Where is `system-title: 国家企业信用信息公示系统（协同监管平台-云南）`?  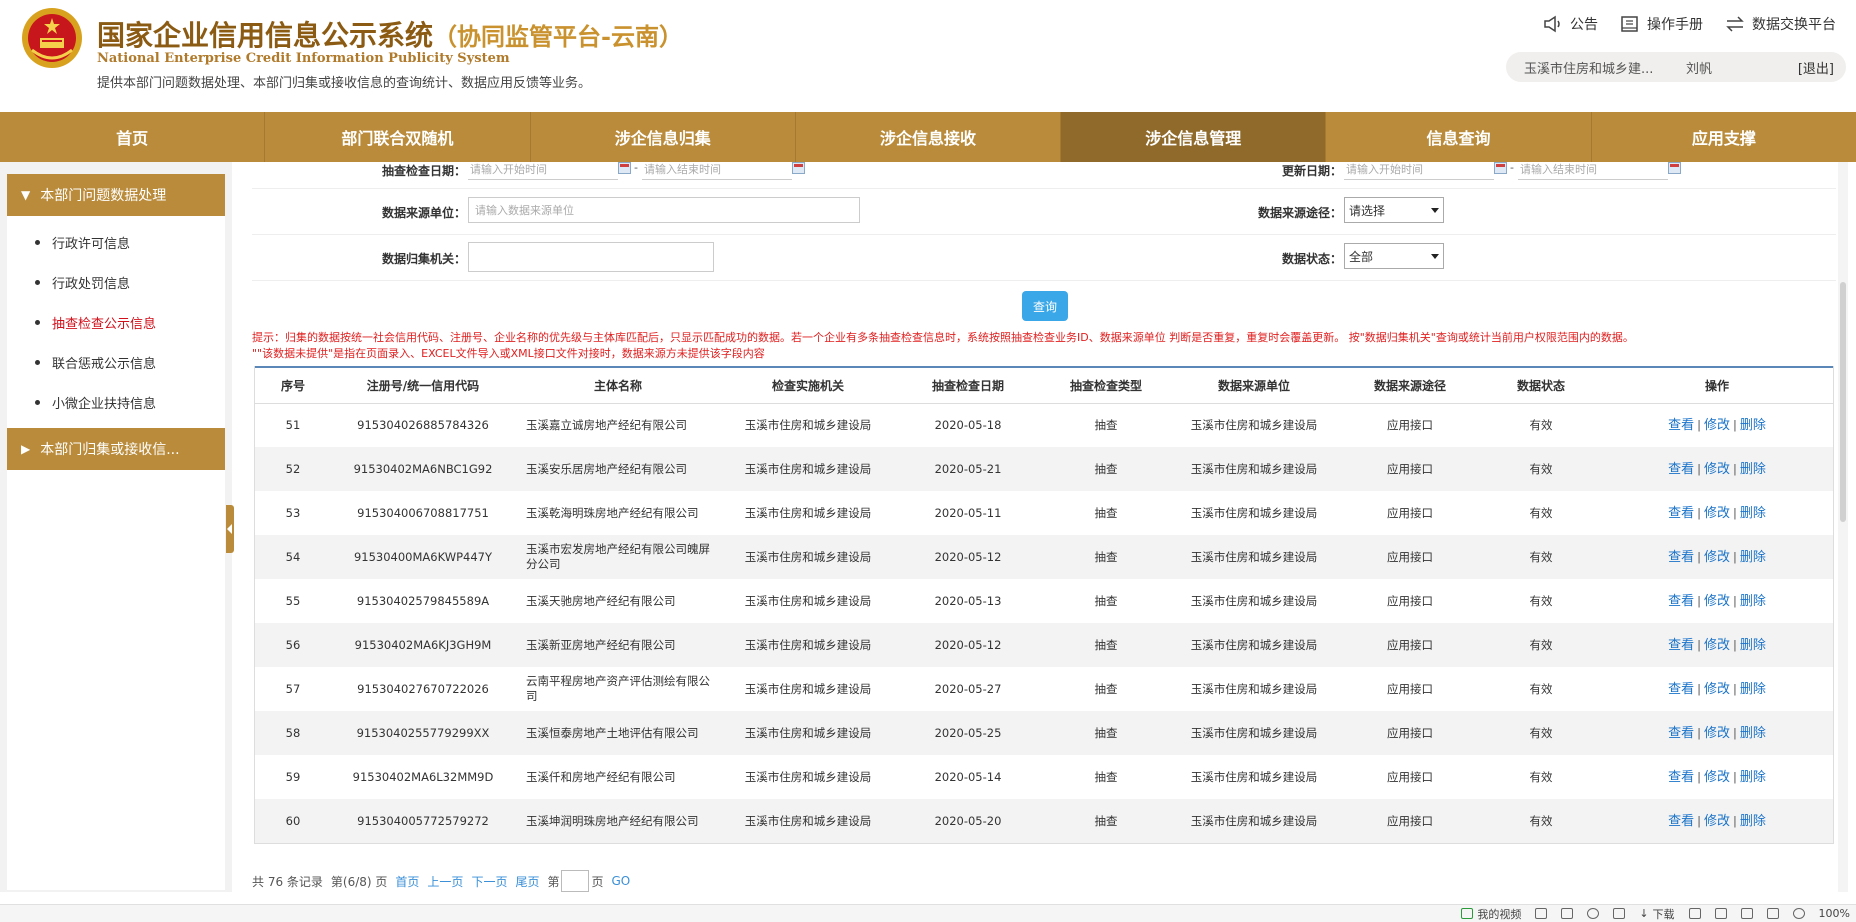
system-title: 国家企业信用信息公示系统（协同监管平台-云南） is located at coordinates (390, 34).